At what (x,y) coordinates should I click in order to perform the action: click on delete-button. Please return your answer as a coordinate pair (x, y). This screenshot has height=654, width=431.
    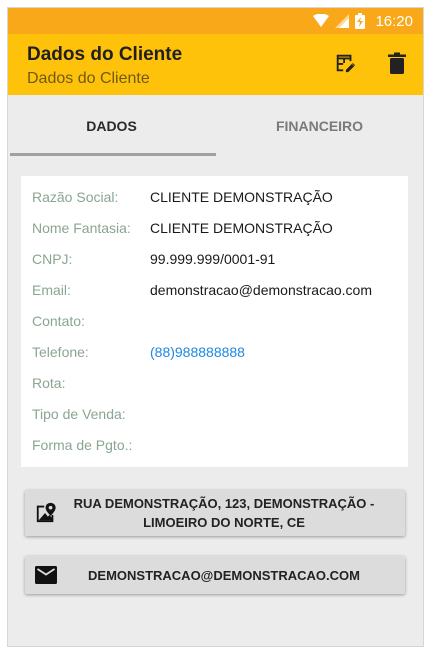
    Looking at the image, I should click on (397, 65).